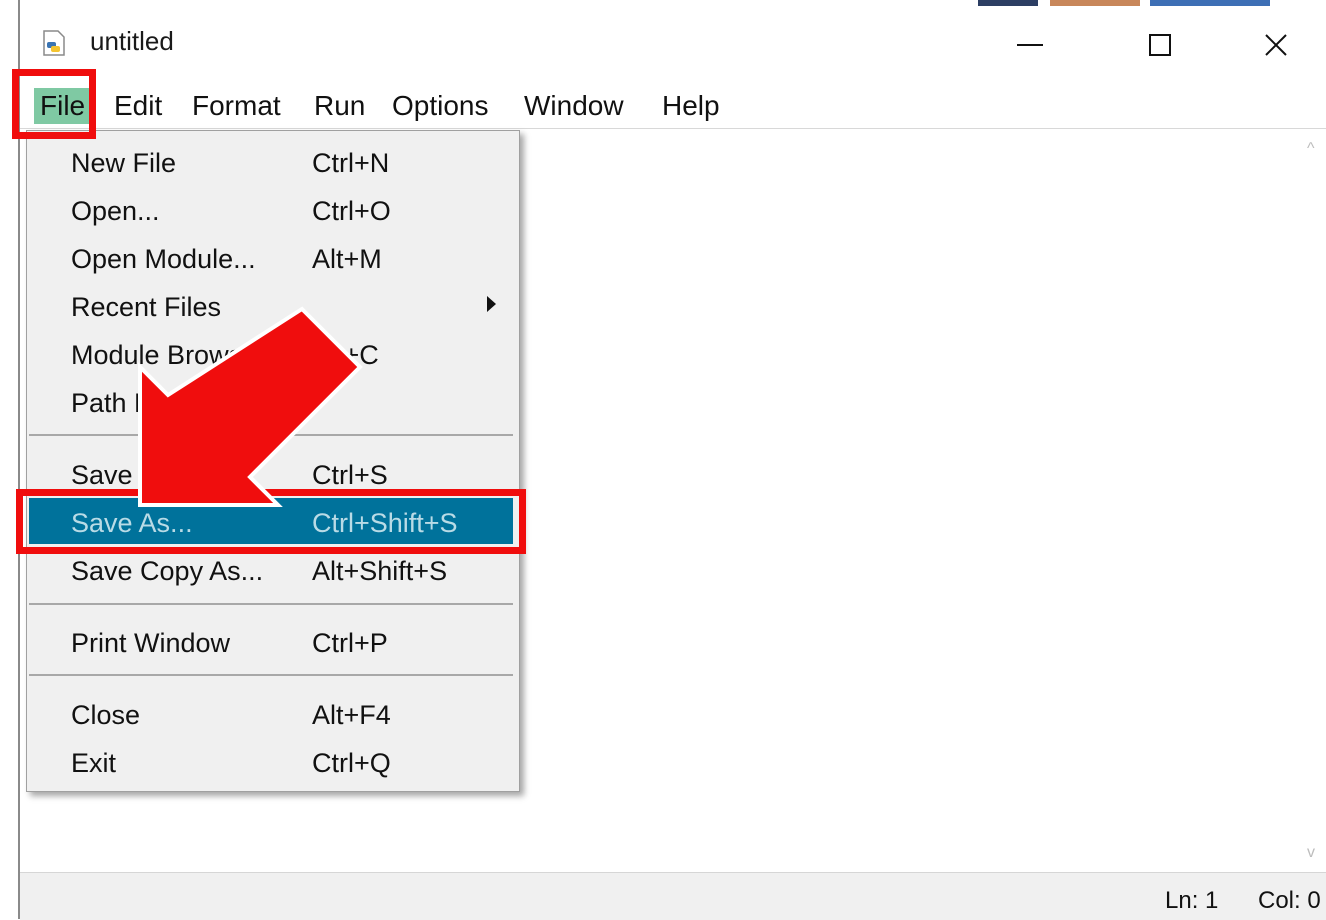  I want to click on scroll-down-icon: v, so click(1311, 853).